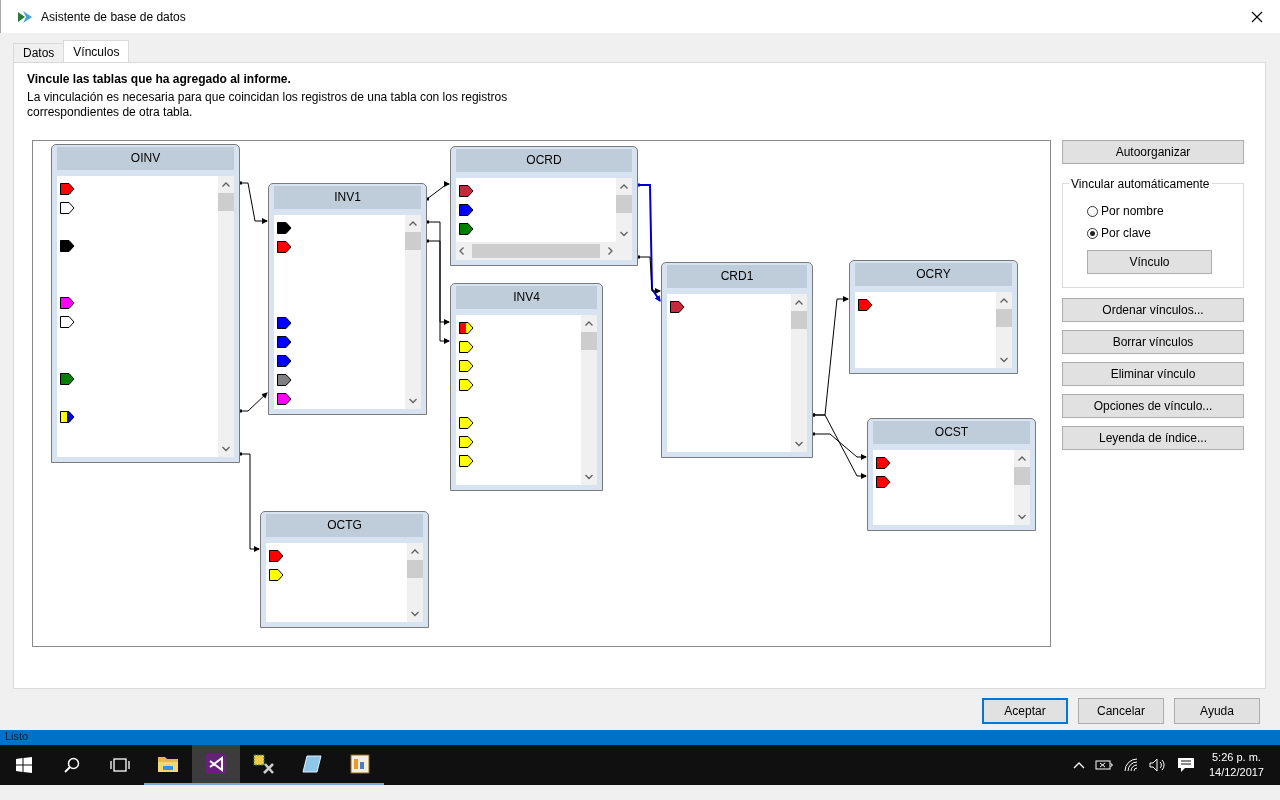 This screenshot has width=1280, height=800. What do you see at coordinates (640, 737) in the screenshot?
I see `status-bar: Listo` at bounding box center [640, 737].